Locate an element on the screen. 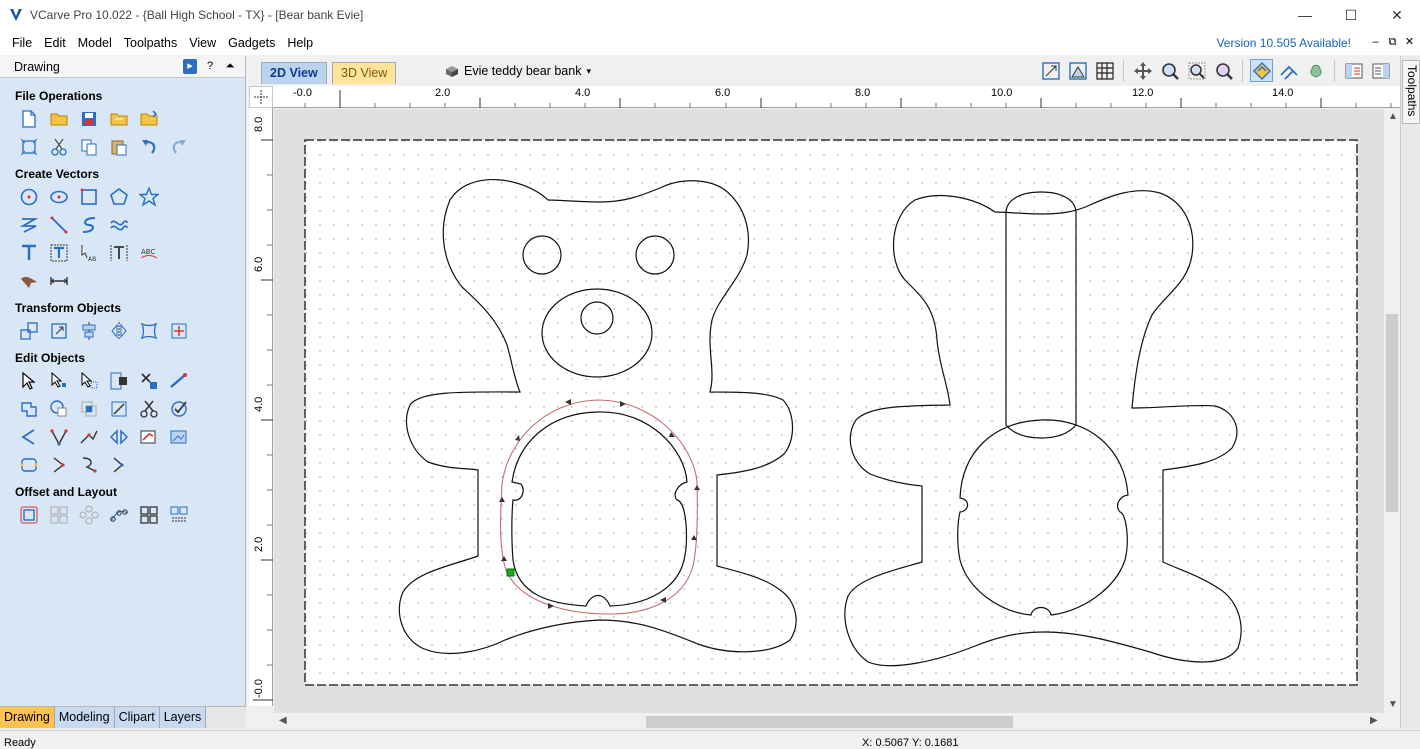 Image resolution: width=1420 pixels, height=749 pixels. start-point-marker is located at coordinates (510, 572).